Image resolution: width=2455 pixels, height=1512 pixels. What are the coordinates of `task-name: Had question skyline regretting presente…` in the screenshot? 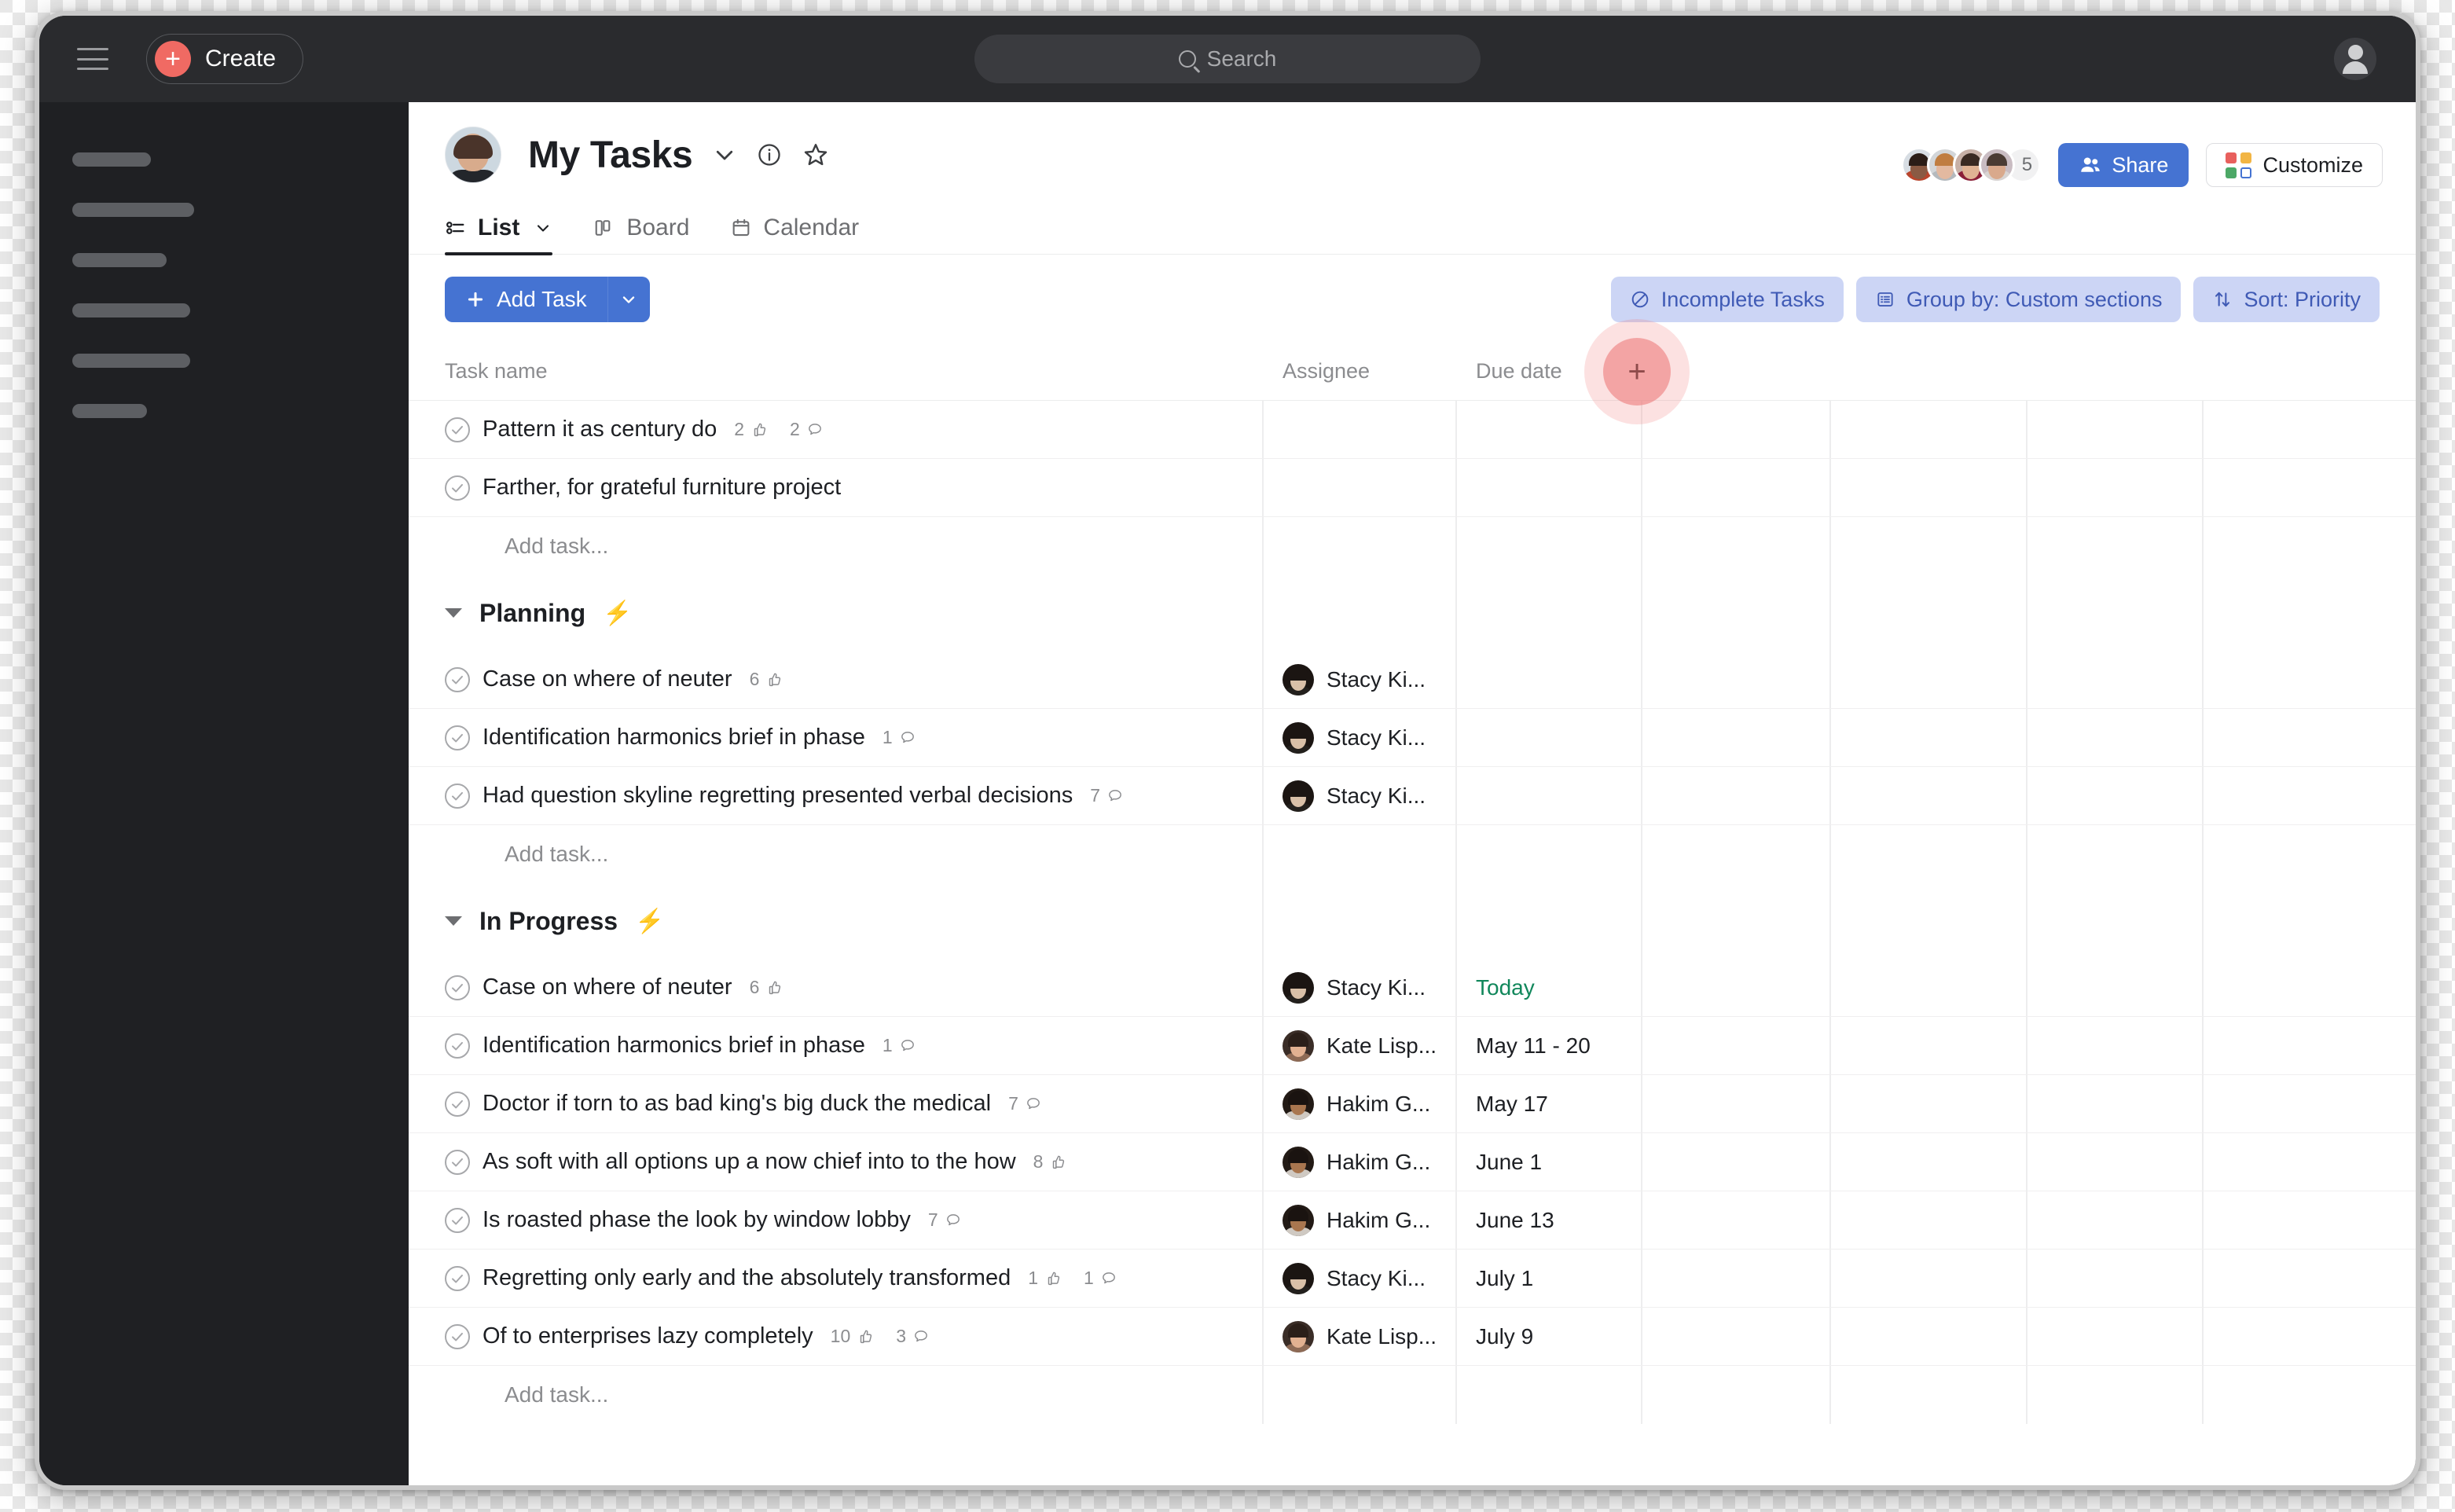 It's located at (778, 796).